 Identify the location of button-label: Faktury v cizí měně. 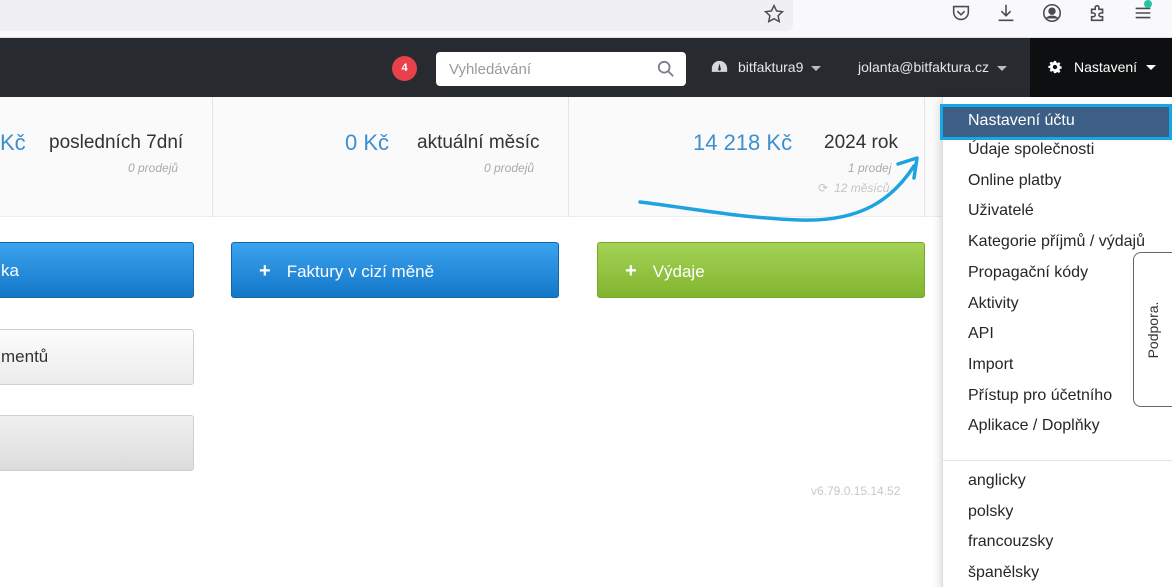
(360, 271).